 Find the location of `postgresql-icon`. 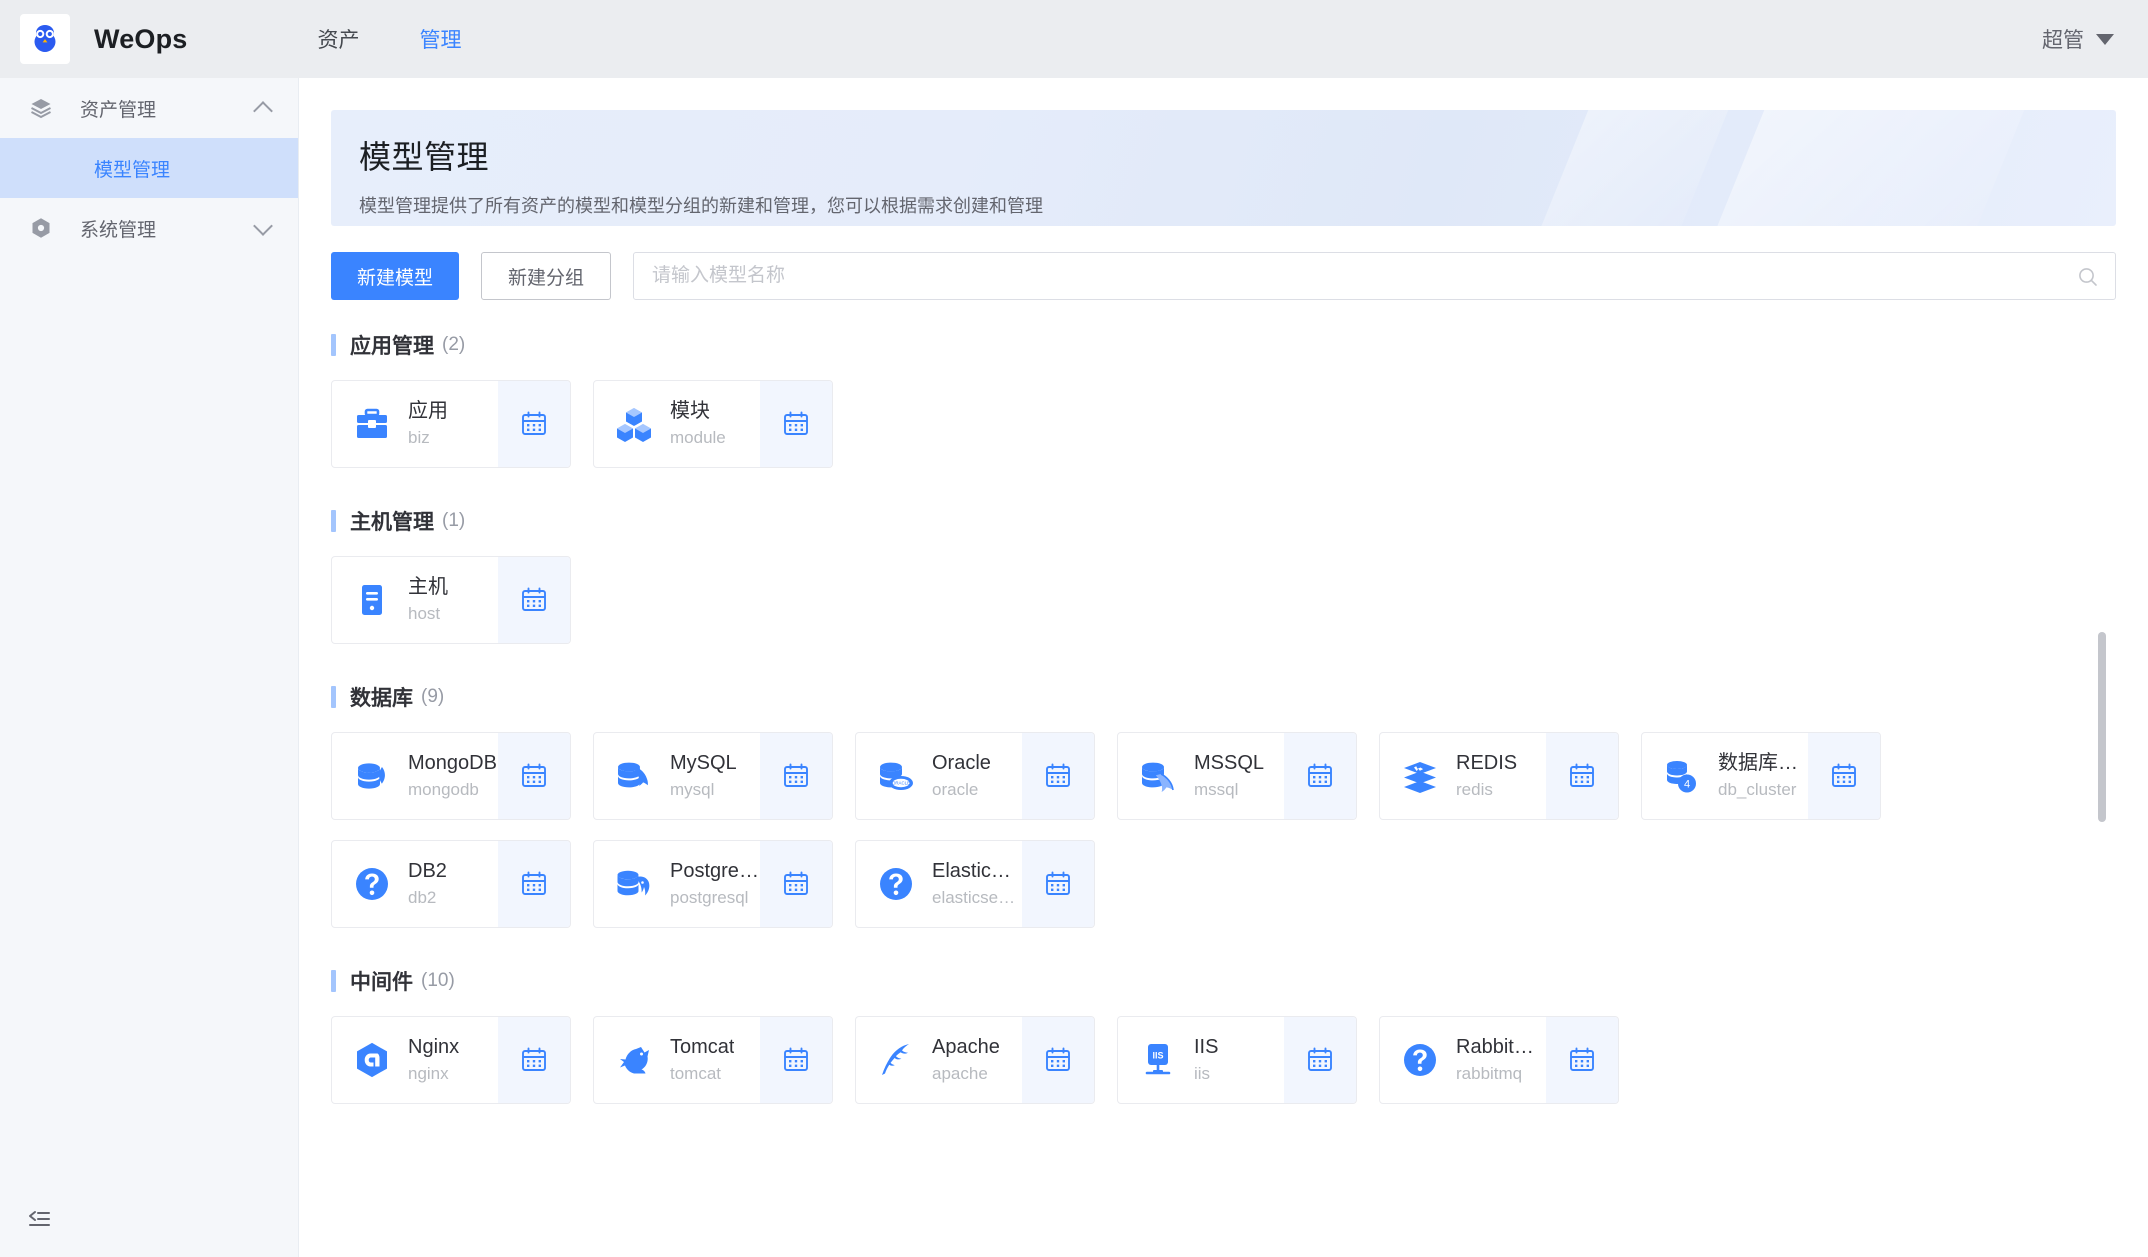

postgresql-icon is located at coordinates (634, 884).